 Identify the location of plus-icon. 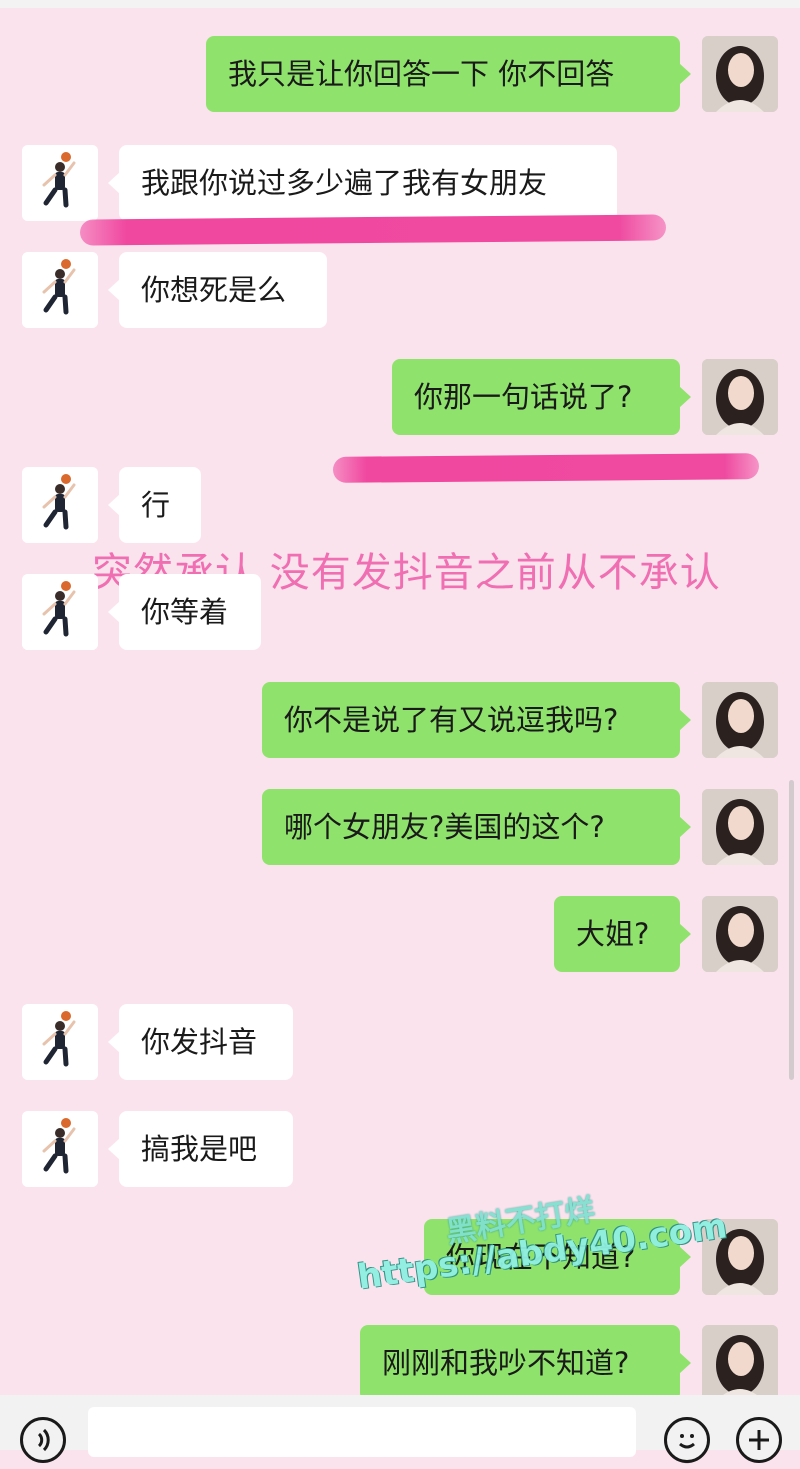
(759, 1440).